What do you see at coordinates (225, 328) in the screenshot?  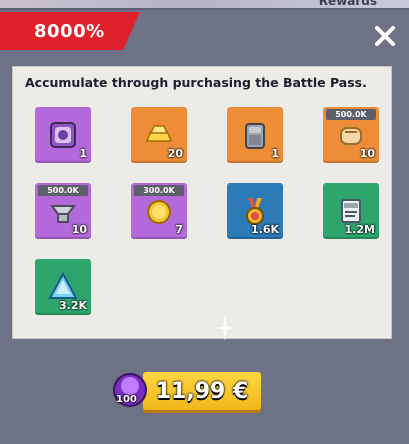 I see `sparkle-icon` at bounding box center [225, 328].